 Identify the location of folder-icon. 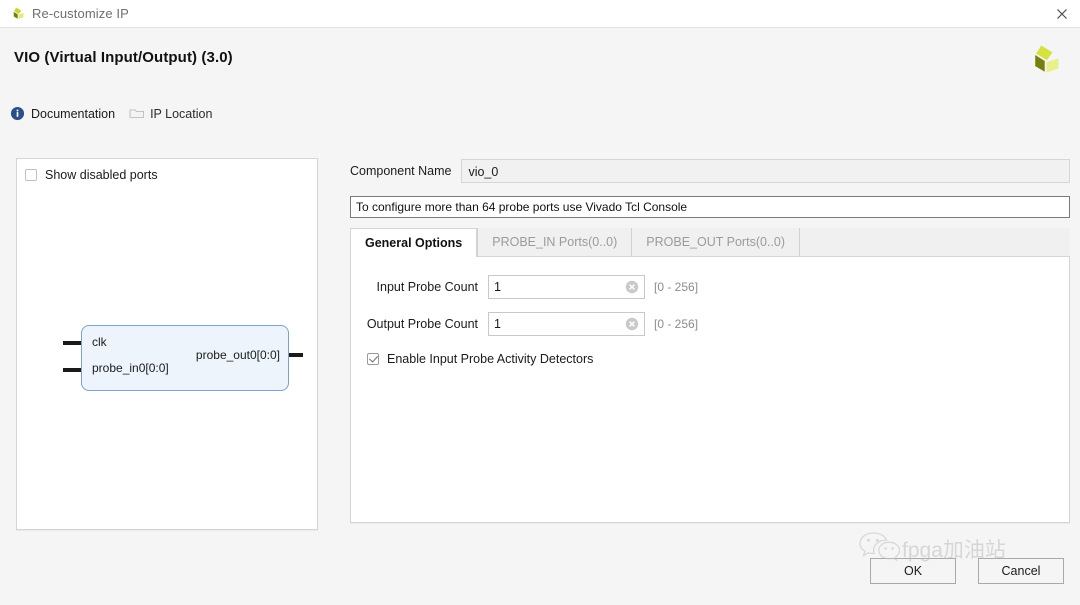
(137, 113).